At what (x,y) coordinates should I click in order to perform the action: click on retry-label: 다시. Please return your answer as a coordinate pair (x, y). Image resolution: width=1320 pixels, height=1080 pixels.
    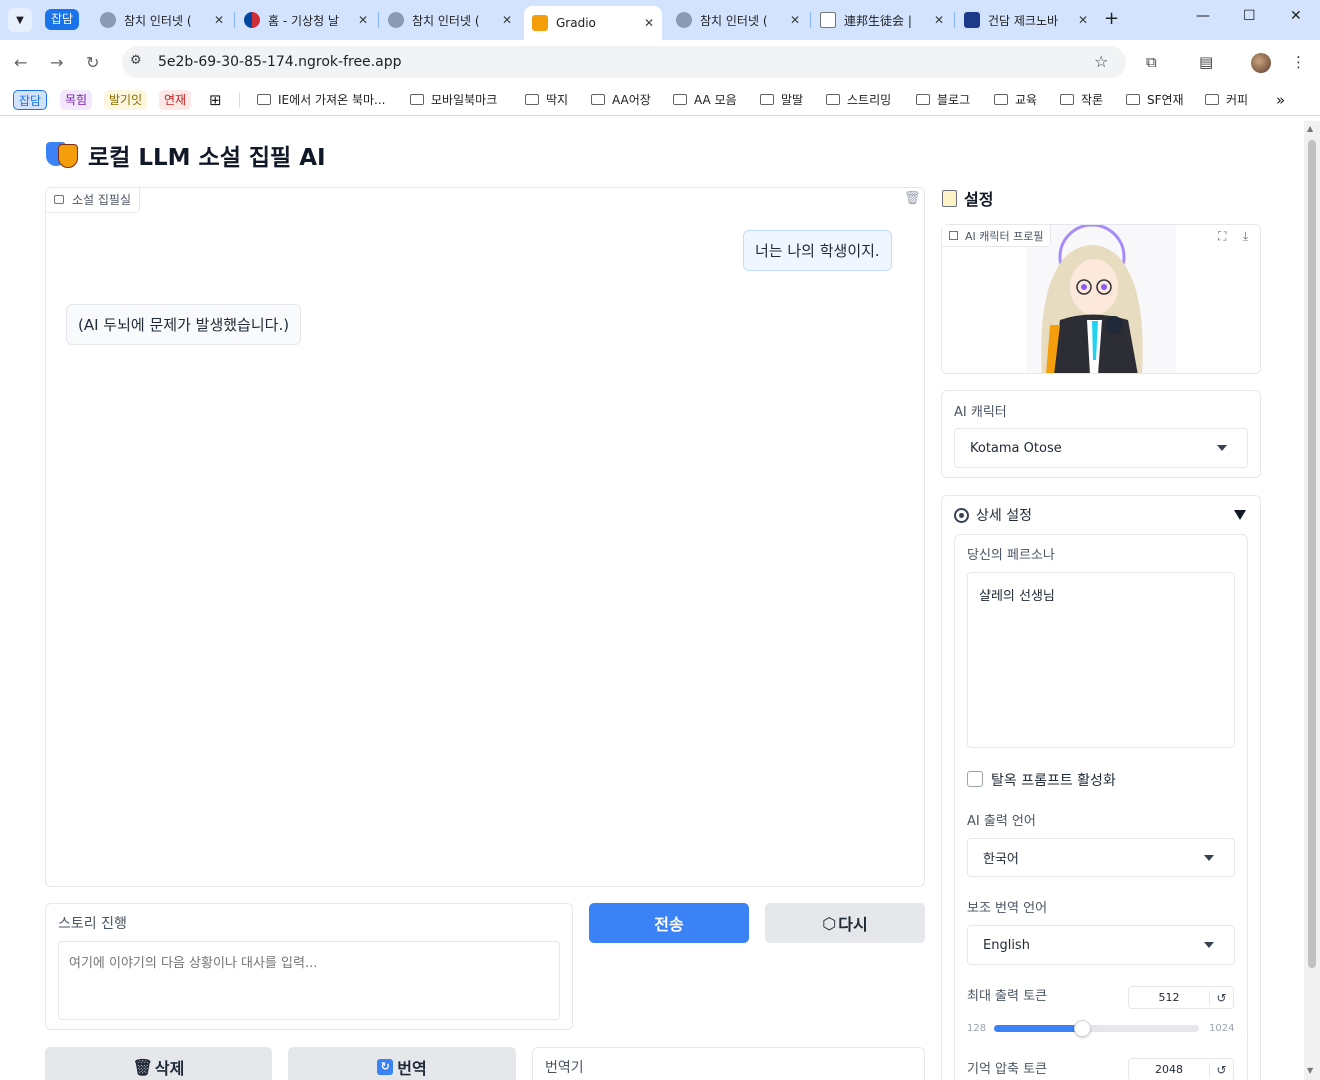
    Looking at the image, I should click on (853, 924).